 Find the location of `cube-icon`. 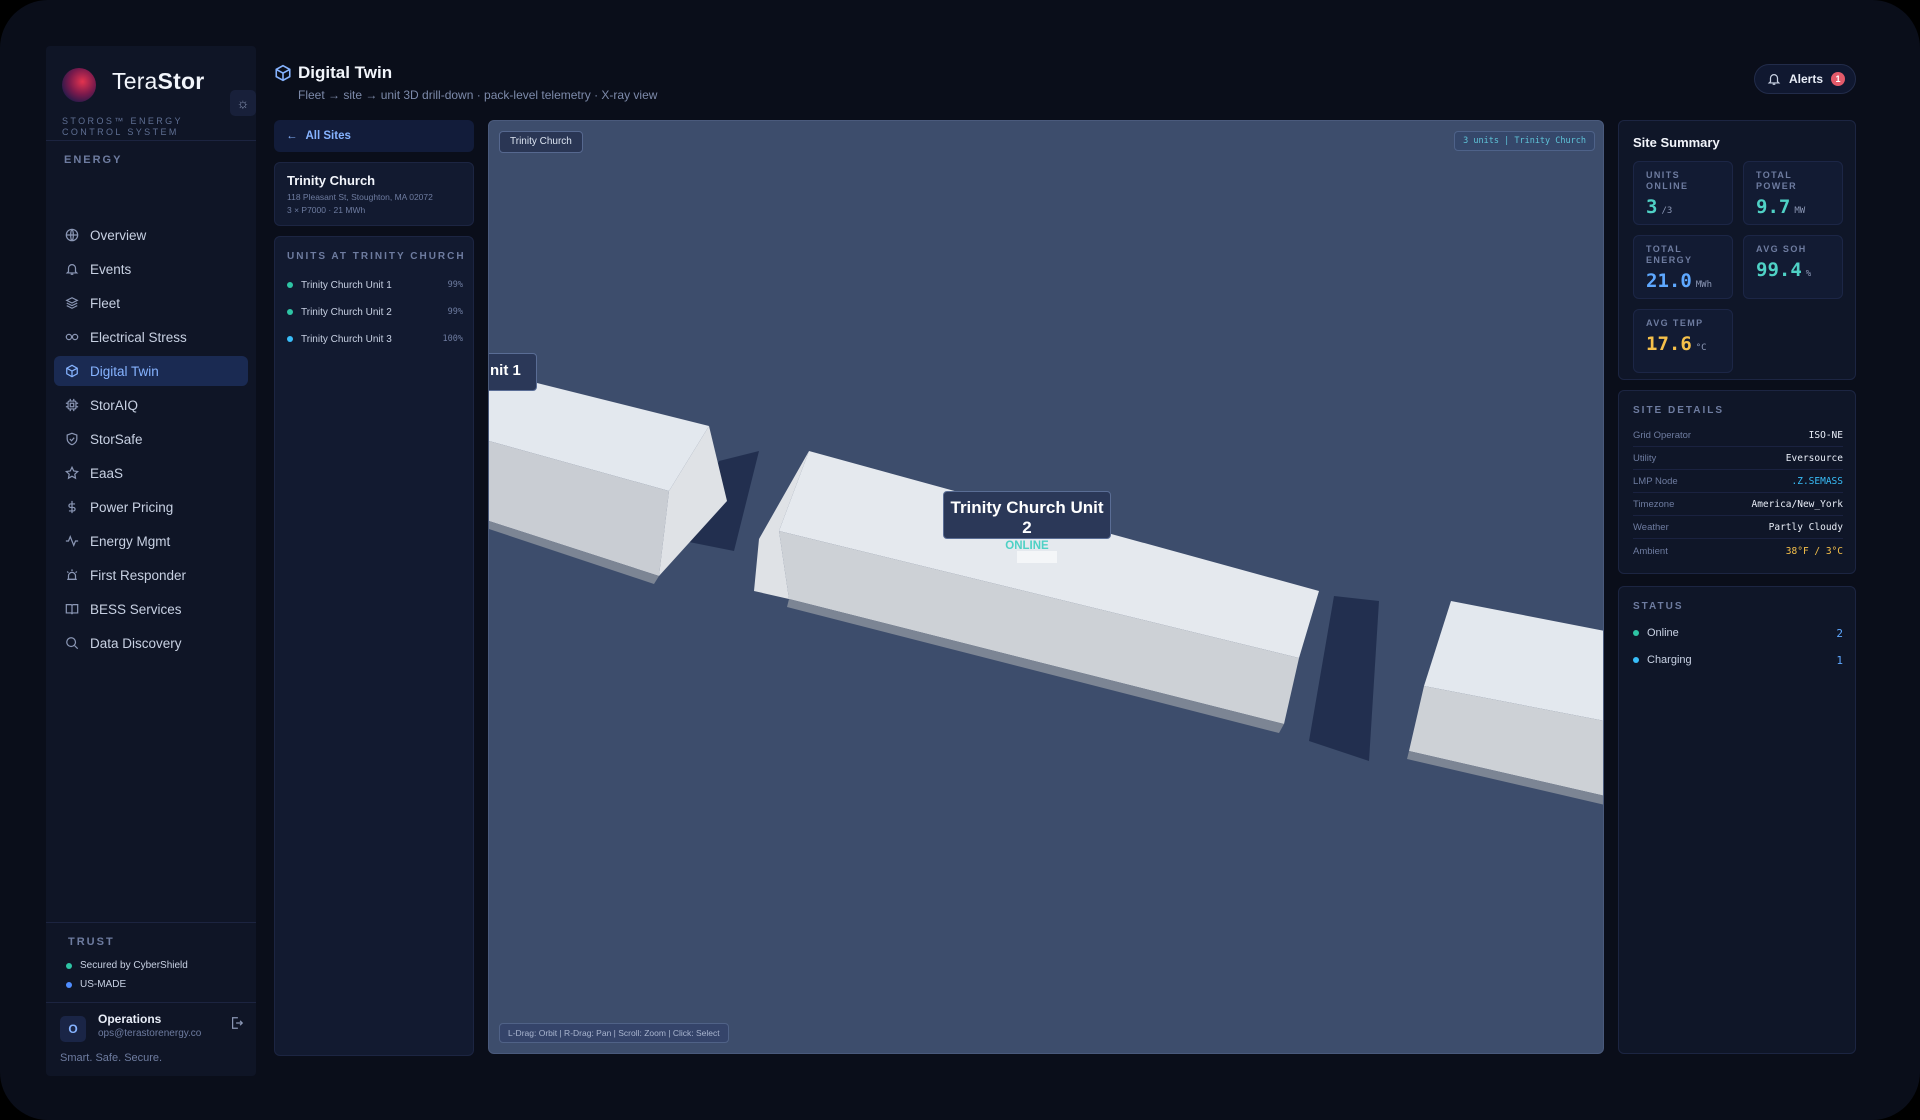

cube-icon is located at coordinates (72, 371).